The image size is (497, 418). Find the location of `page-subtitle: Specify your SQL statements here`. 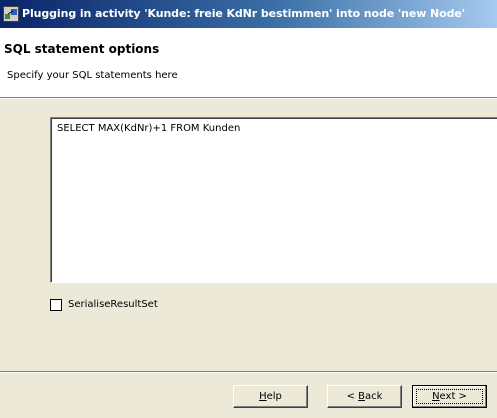

page-subtitle: Specify your SQL statements here is located at coordinates (92, 75).